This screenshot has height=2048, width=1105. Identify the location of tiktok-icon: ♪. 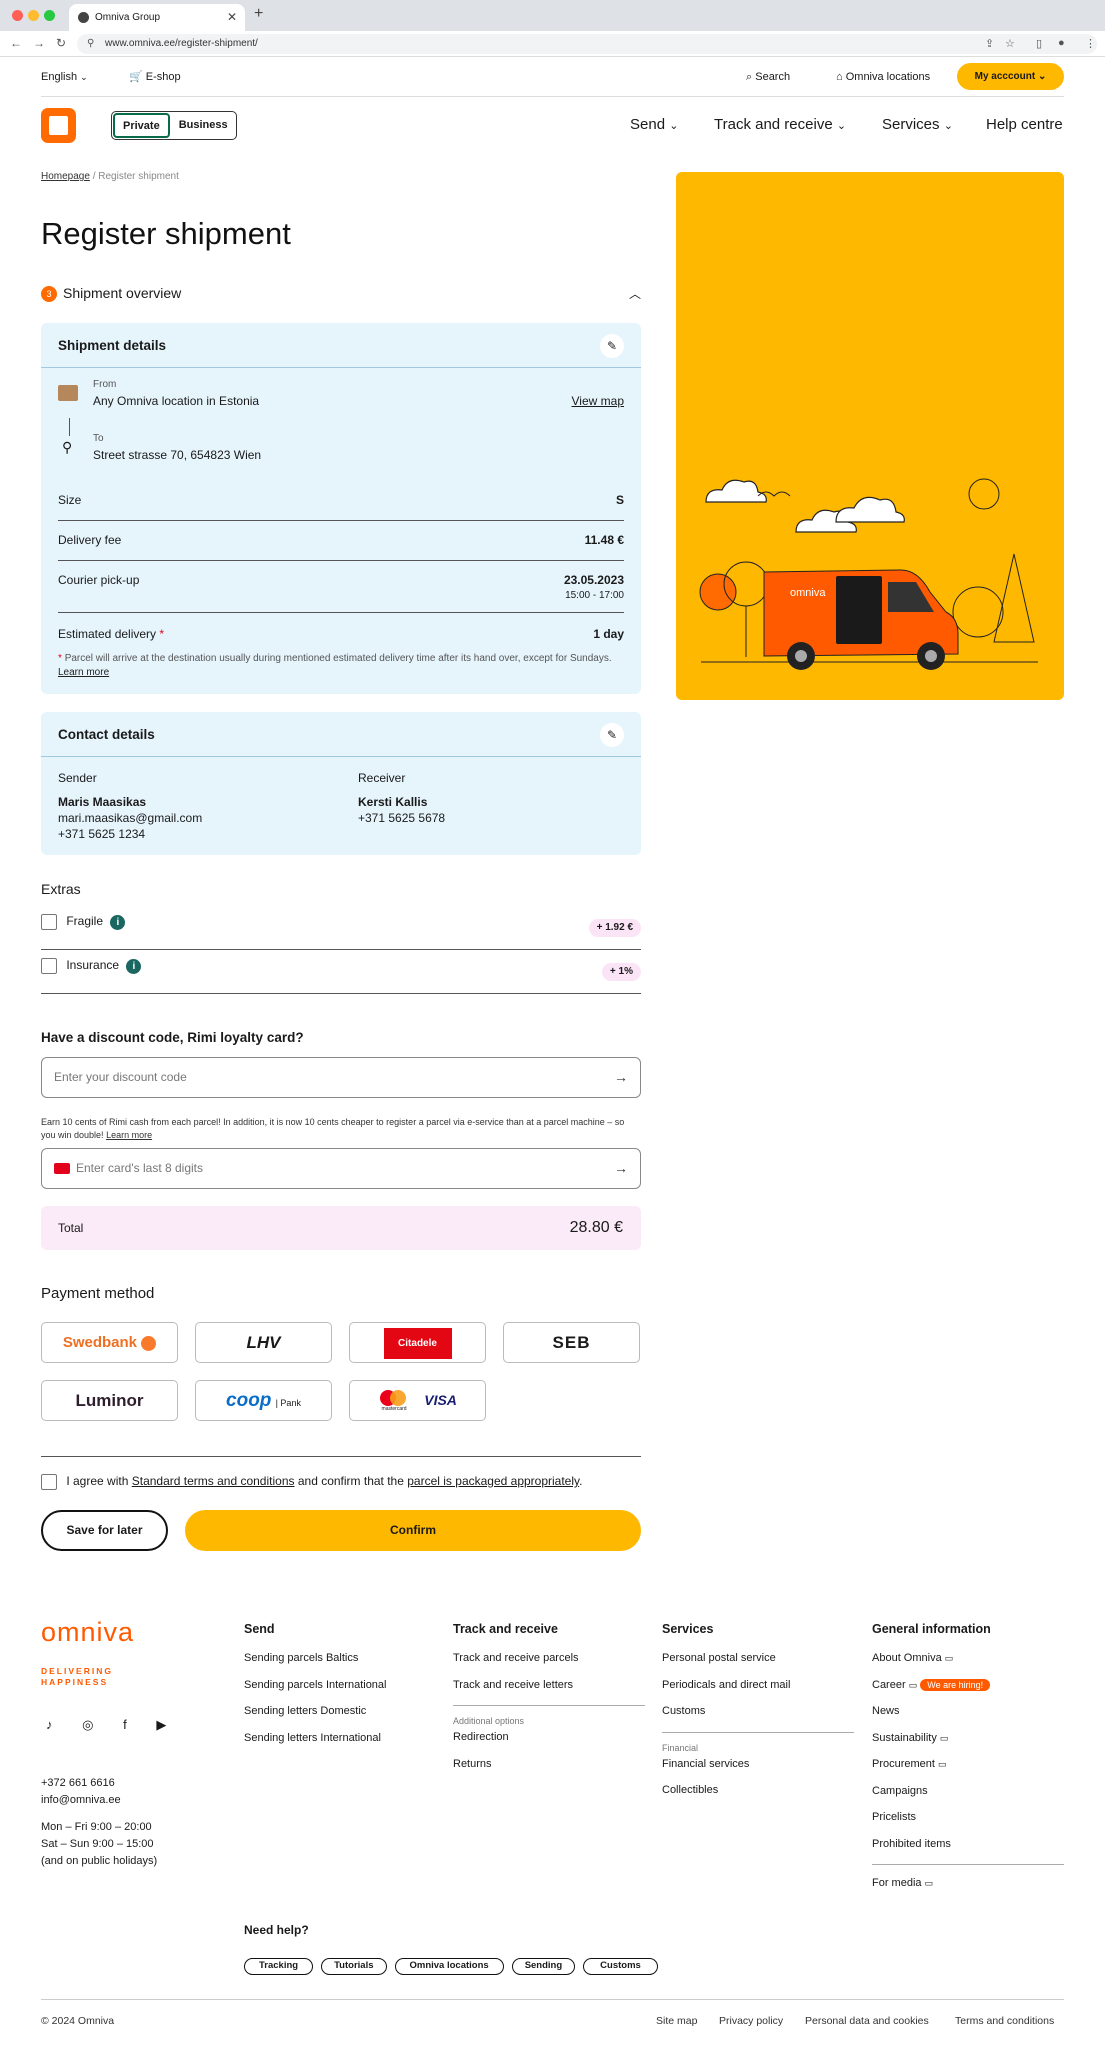
(49, 1724).